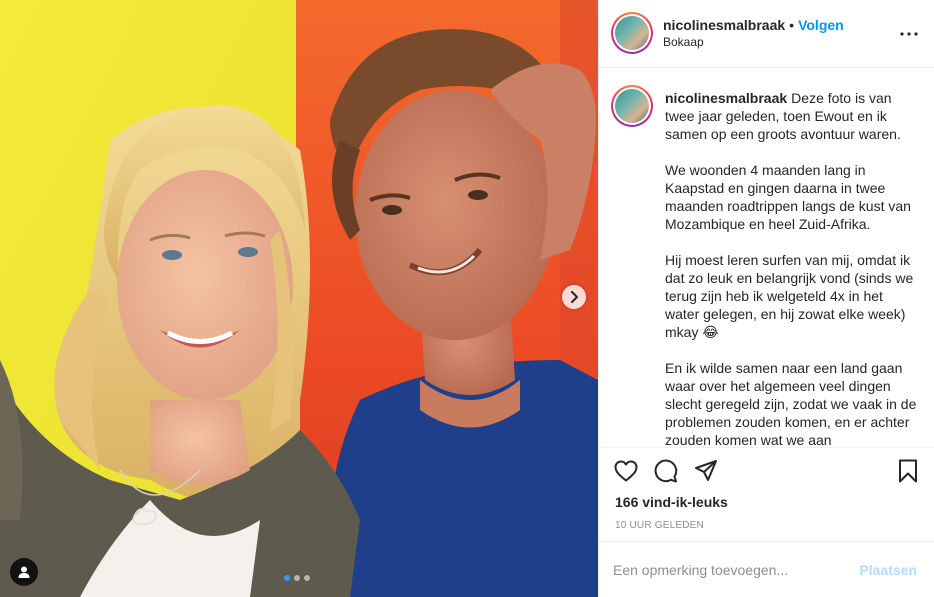 The width and height of the screenshot is (934, 597). Describe the element at coordinates (724, 25) in the screenshot. I see `author-username: nicolinesmalbraak` at that location.